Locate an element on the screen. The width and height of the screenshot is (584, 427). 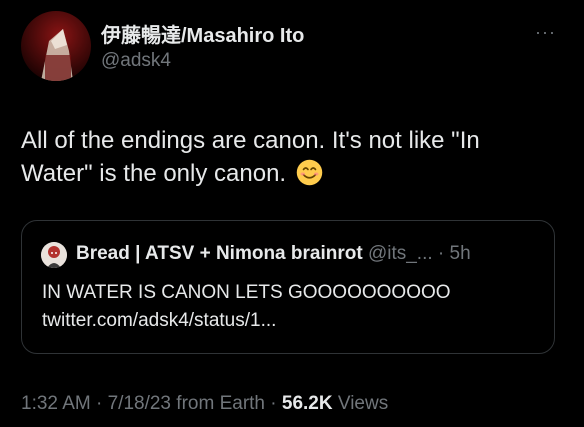
tweet-source: from Earth is located at coordinates (218, 403).